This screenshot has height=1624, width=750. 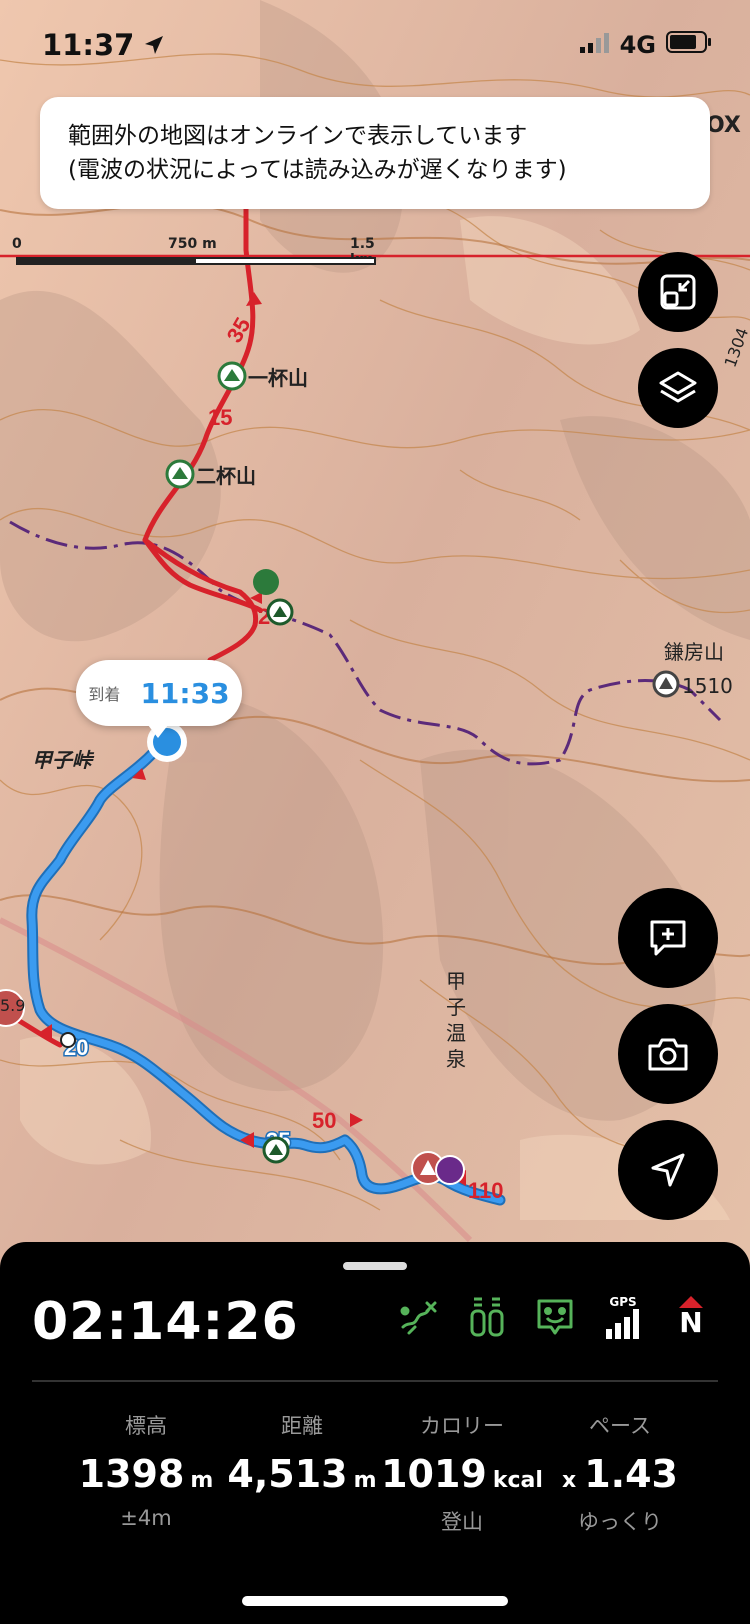 I want to click on label-mountain-elevation: 1510, so click(x=707, y=686).